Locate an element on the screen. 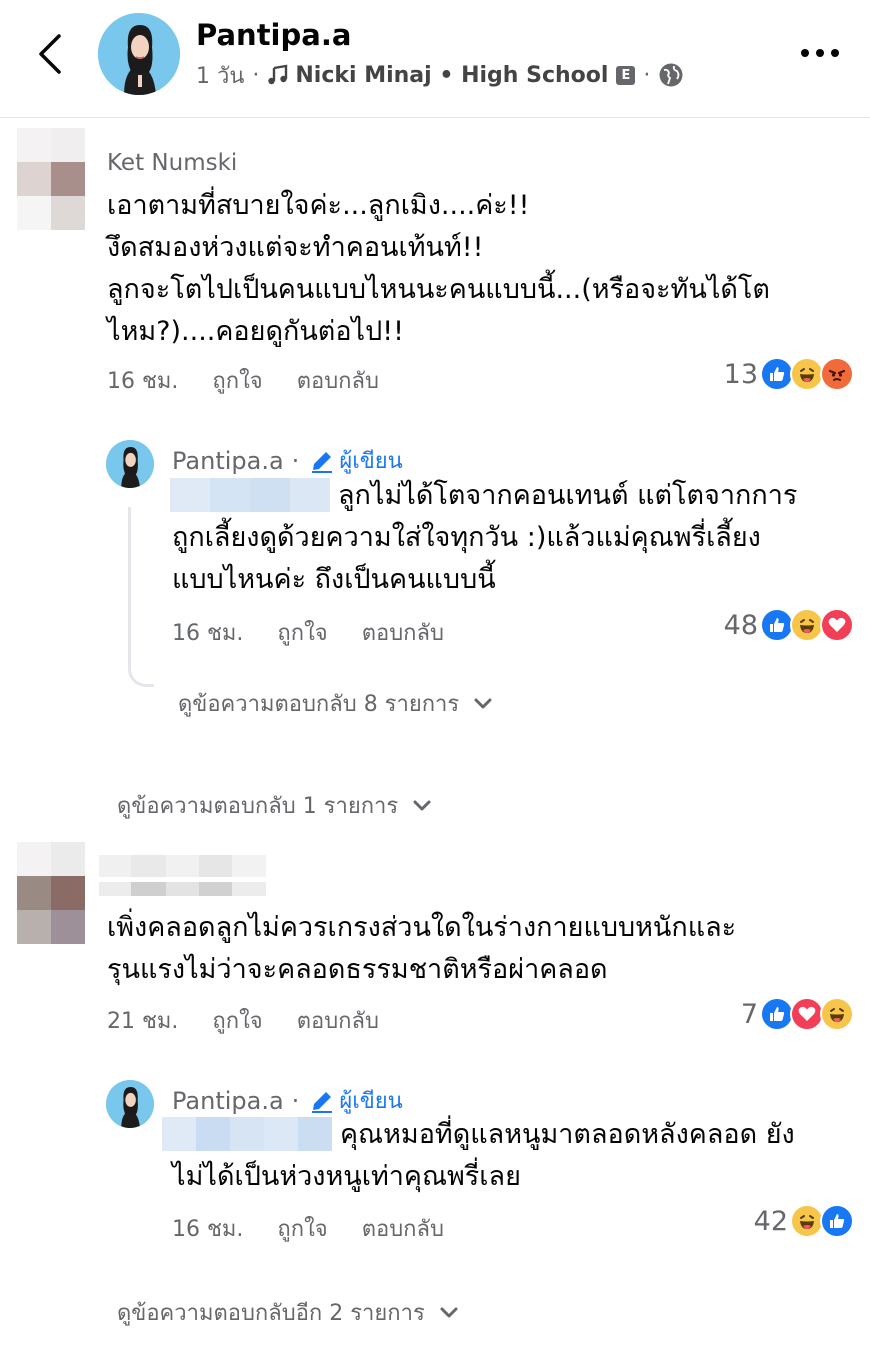  reaction-summary: 7 is located at coordinates (797, 1014).